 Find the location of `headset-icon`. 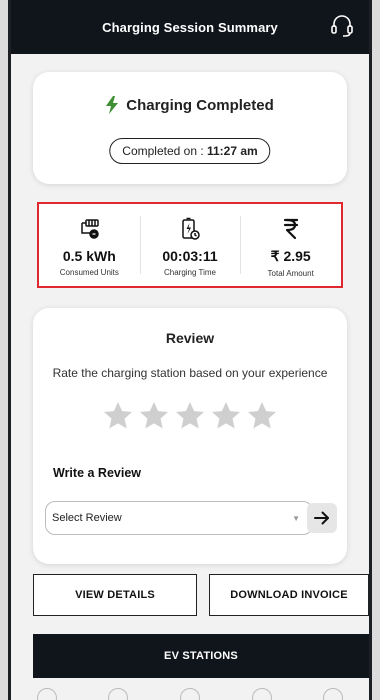

headset-icon is located at coordinates (342, 26).